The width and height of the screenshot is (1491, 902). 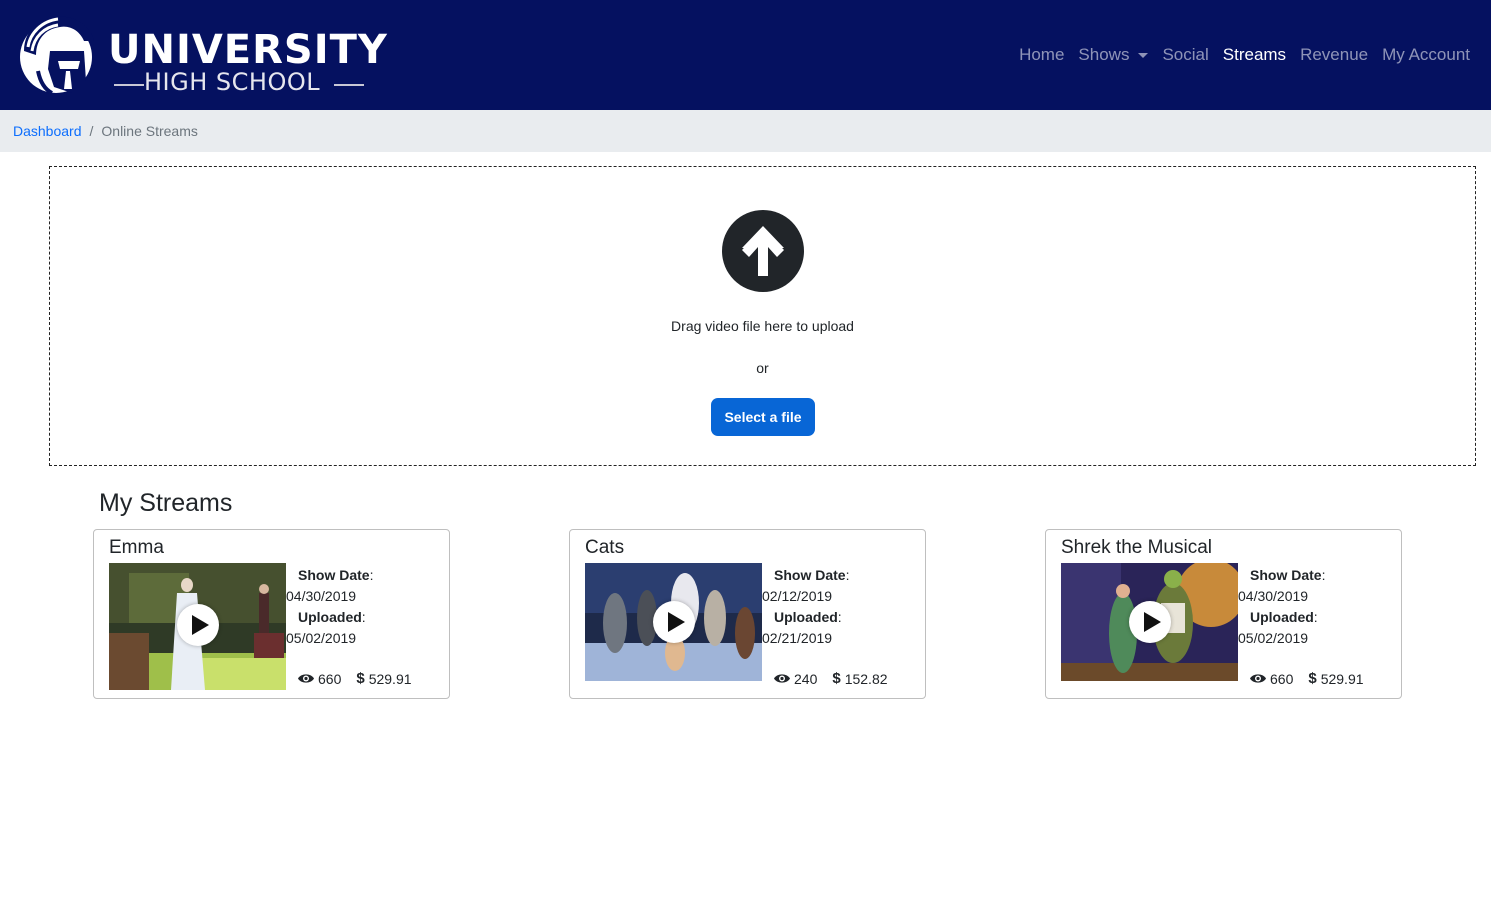 What do you see at coordinates (763, 251) in the screenshot?
I see `arrow-up-circle-icon` at bounding box center [763, 251].